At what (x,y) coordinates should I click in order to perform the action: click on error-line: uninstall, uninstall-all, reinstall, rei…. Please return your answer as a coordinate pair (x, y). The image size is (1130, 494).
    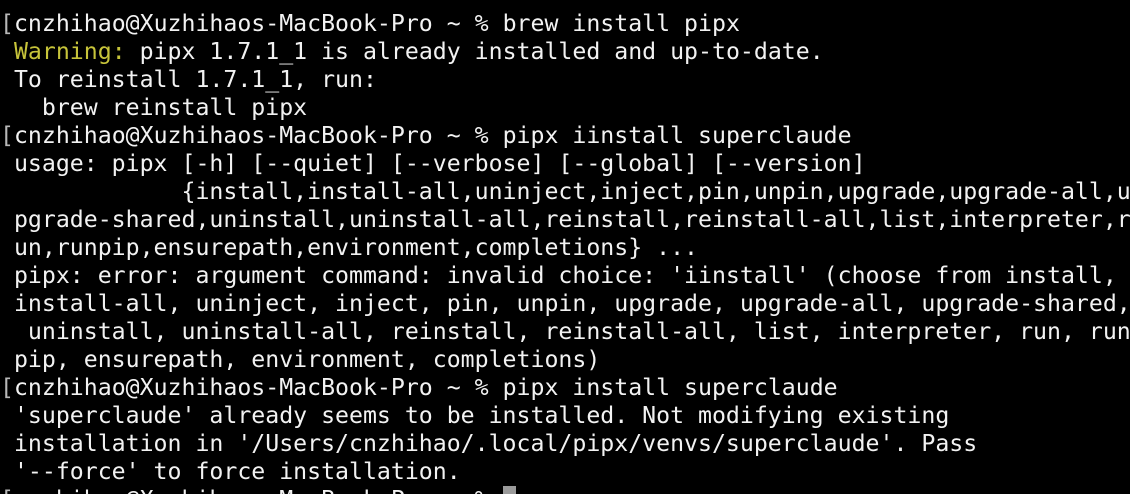
    Looking at the image, I should click on (565, 331).